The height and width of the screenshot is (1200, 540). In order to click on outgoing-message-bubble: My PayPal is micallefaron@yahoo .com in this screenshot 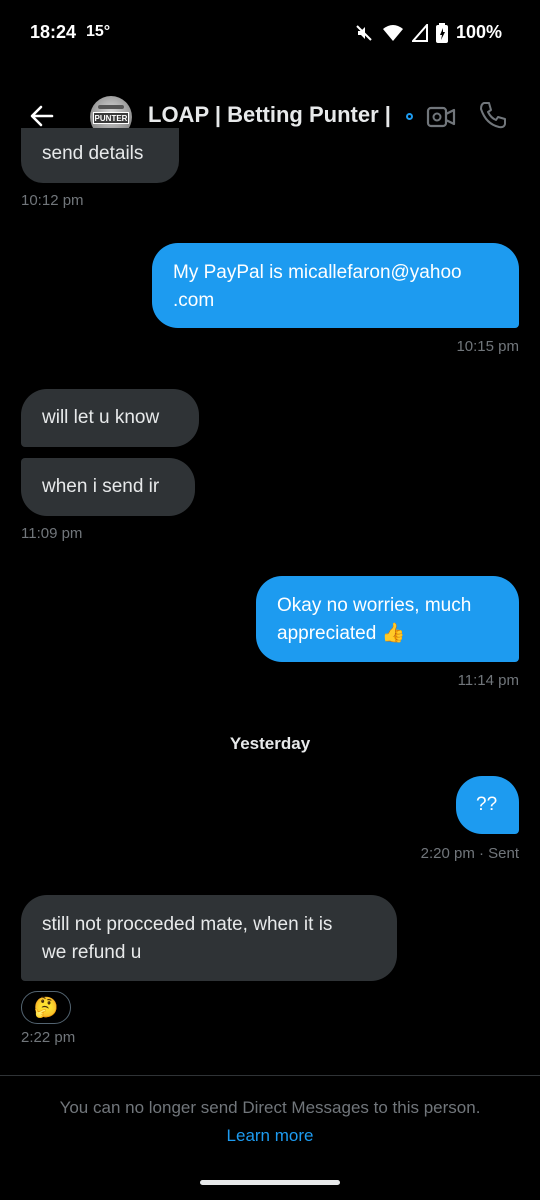, I will do `click(335, 285)`.